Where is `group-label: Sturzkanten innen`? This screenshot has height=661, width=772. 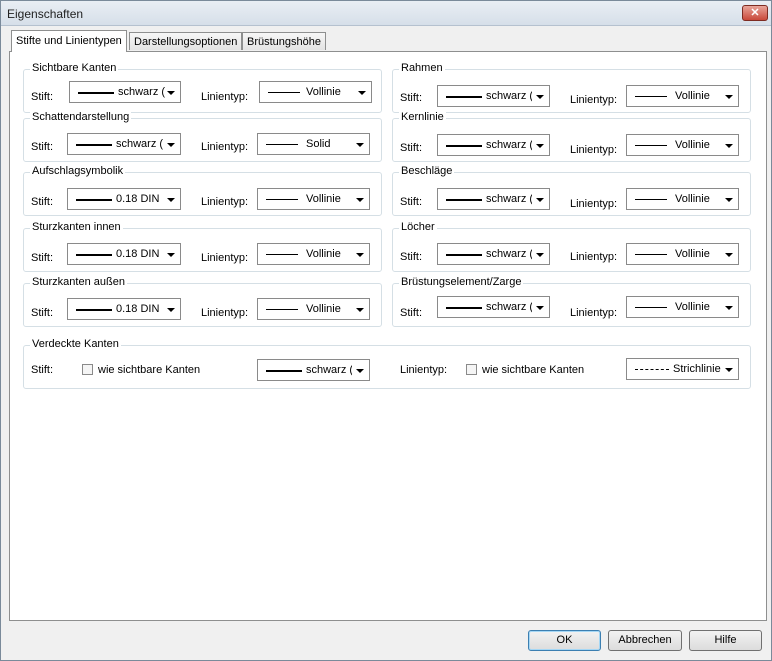
group-label: Sturzkanten innen is located at coordinates (76, 227).